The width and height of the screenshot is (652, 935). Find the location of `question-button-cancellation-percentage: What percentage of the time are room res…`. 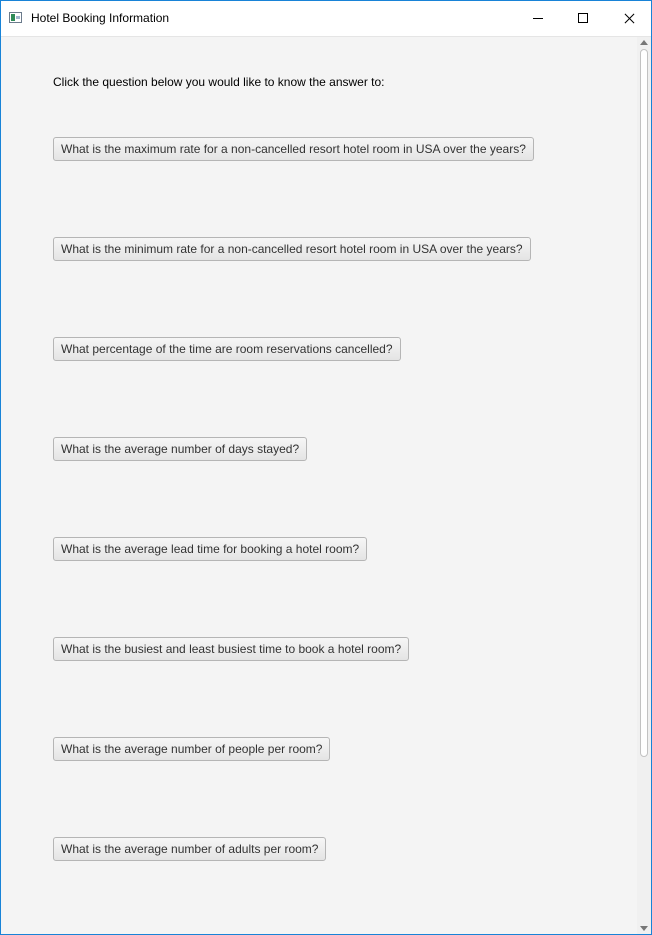

question-button-cancellation-percentage: What percentage of the time are room res… is located at coordinates (227, 349).